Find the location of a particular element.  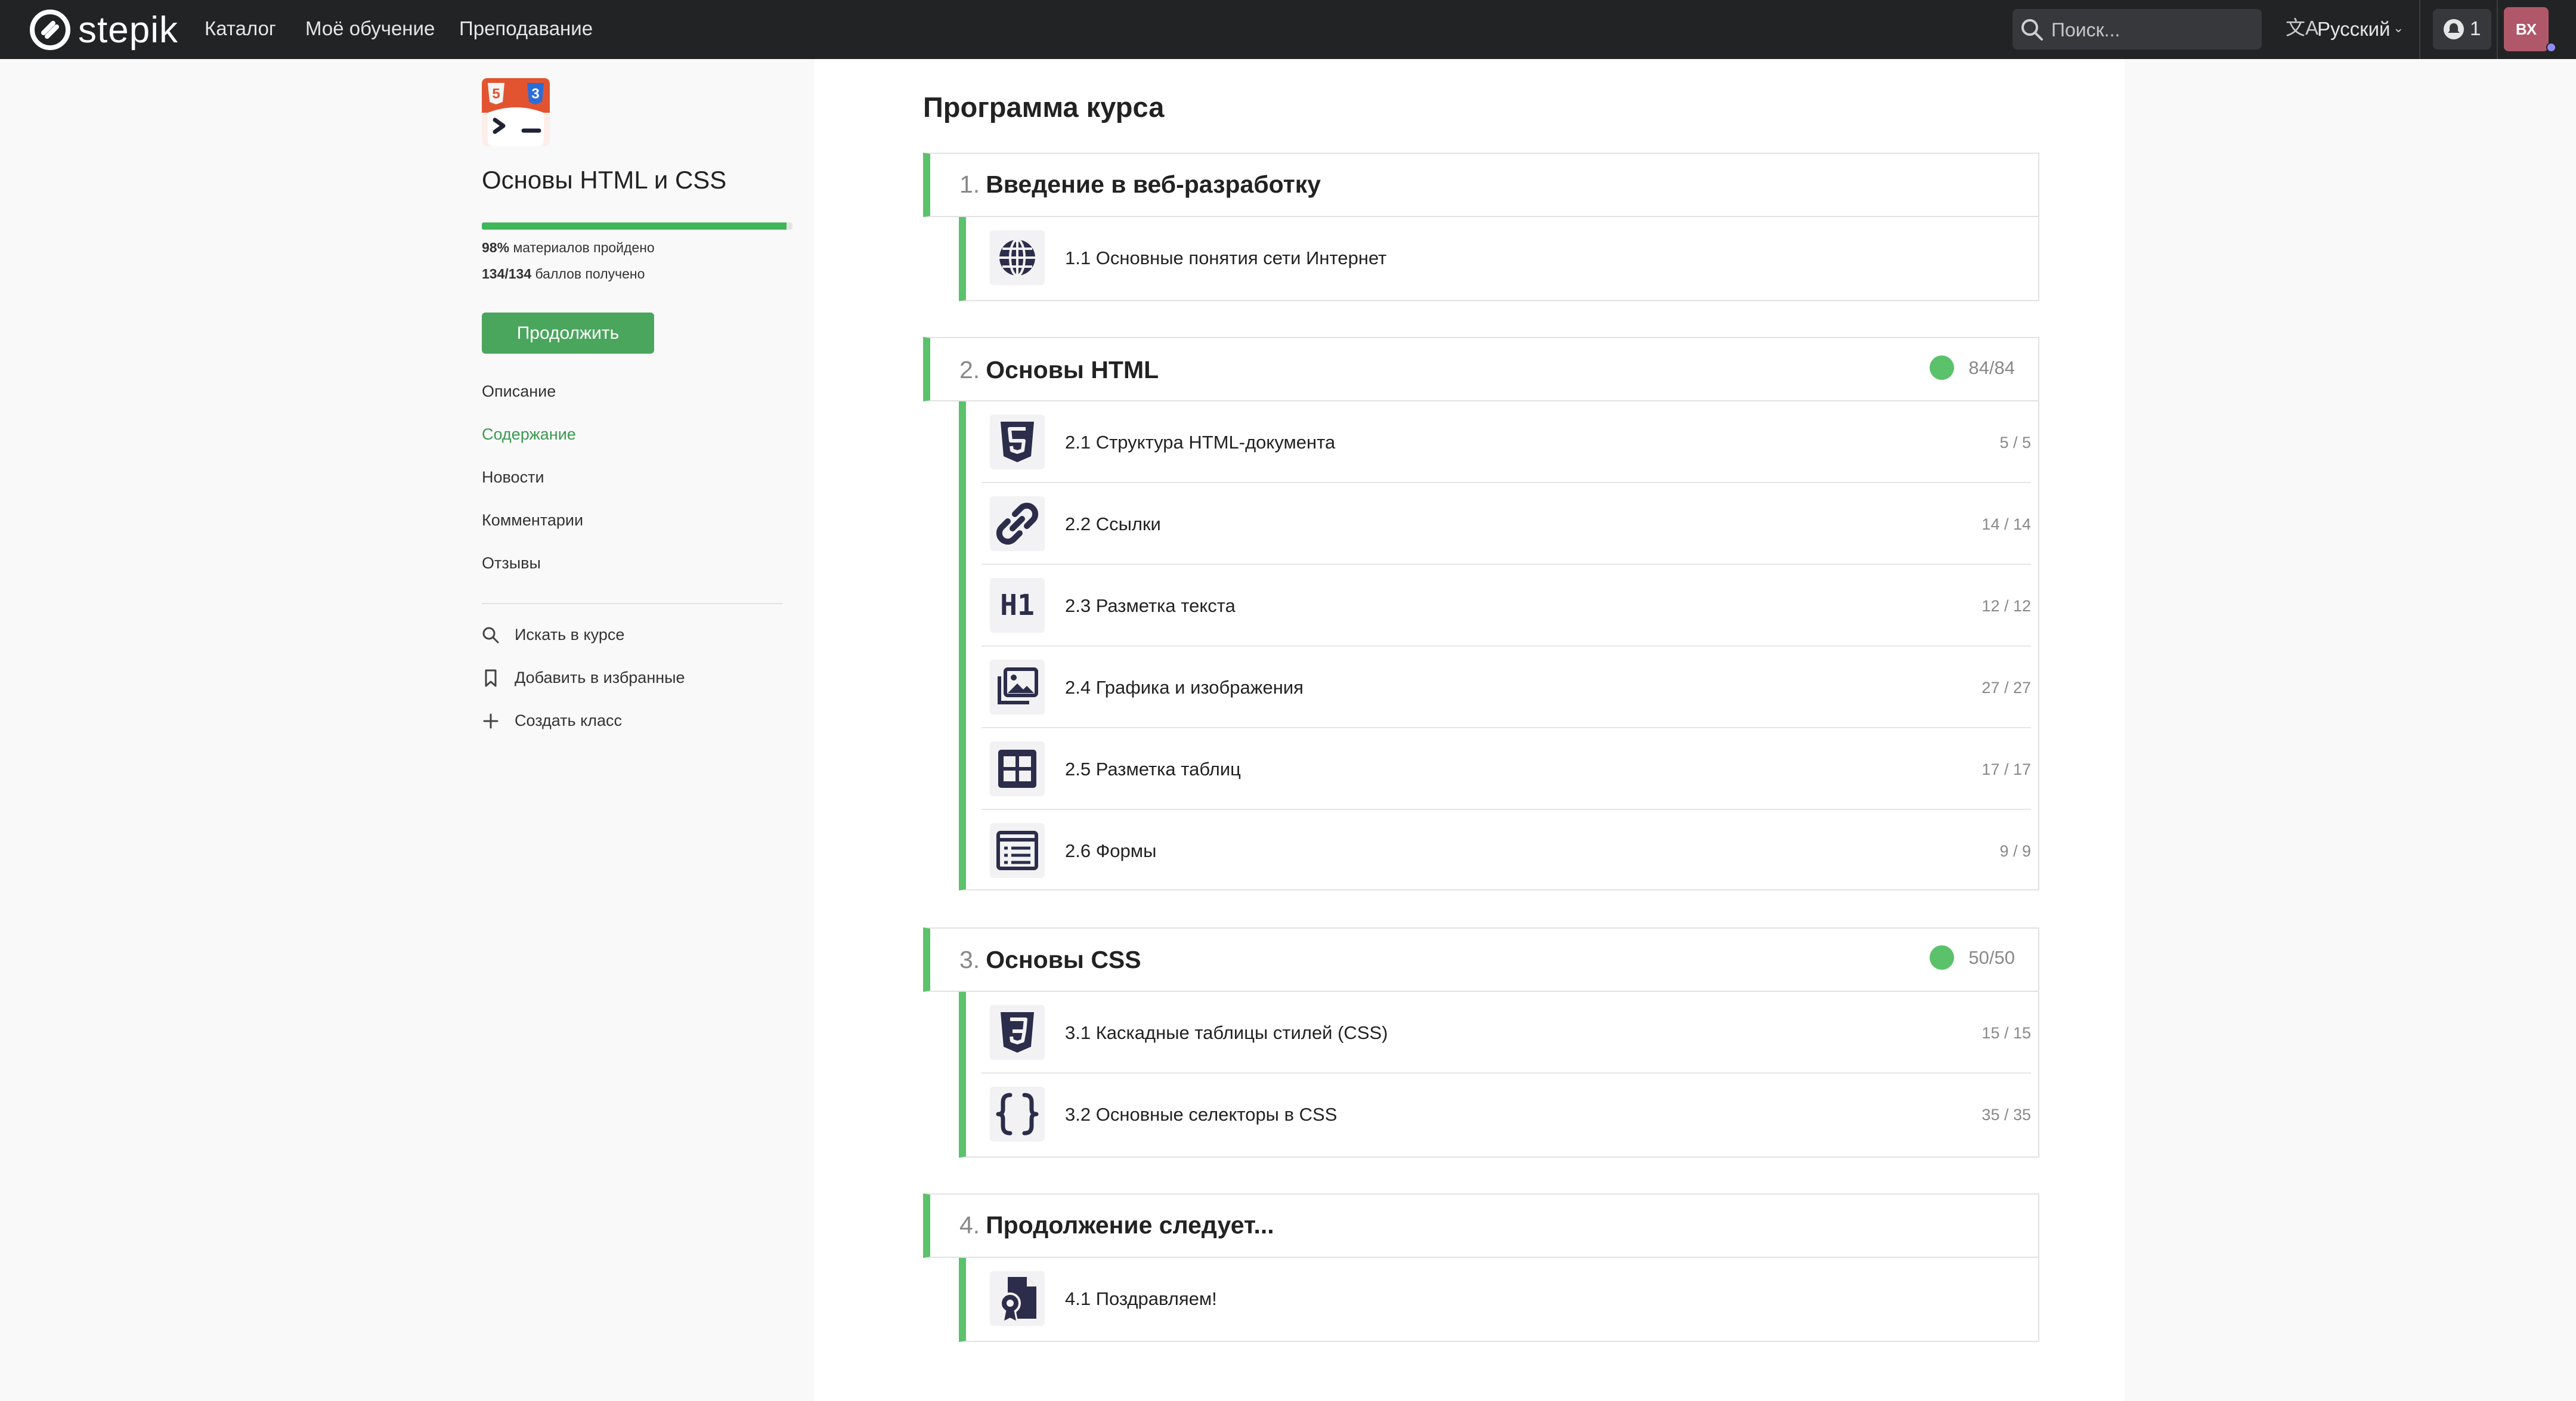

module-name: Основы HTML is located at coordinates (1073, 370).